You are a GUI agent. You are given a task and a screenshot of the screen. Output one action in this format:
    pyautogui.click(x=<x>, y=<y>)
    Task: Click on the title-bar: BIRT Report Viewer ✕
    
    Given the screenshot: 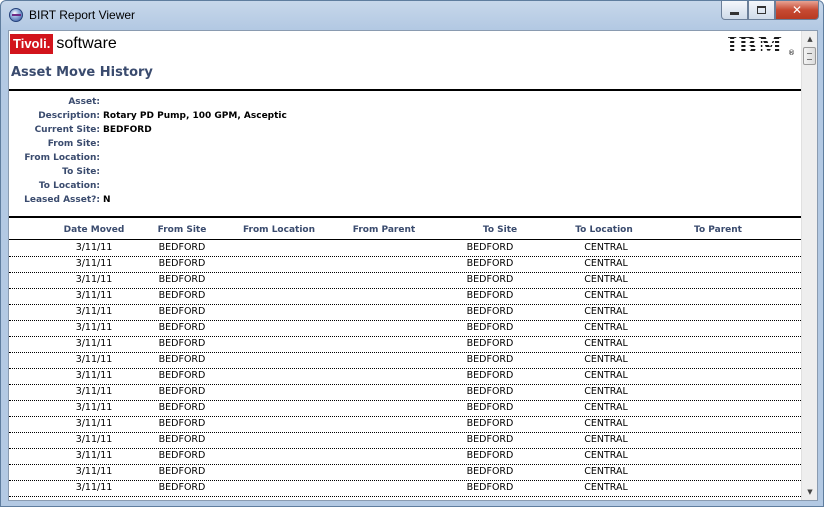 What is the action you would take?
    pyautogui.click(x=412, y=15)
    